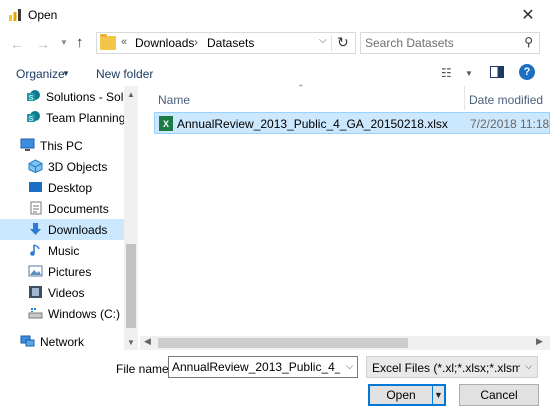  I want to click on file-type-select: Excel Files (*.xl;*.xlsx;*.xlsm;*.xls ⌵, so click(452, 367).